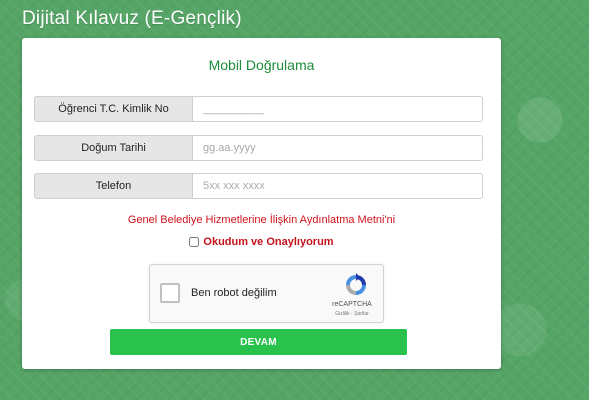 The height and width of the screenshot is (400, 589). I want to click on tc-id-label: Öğrenci T.C. Kimlik No, so click(113, 109).